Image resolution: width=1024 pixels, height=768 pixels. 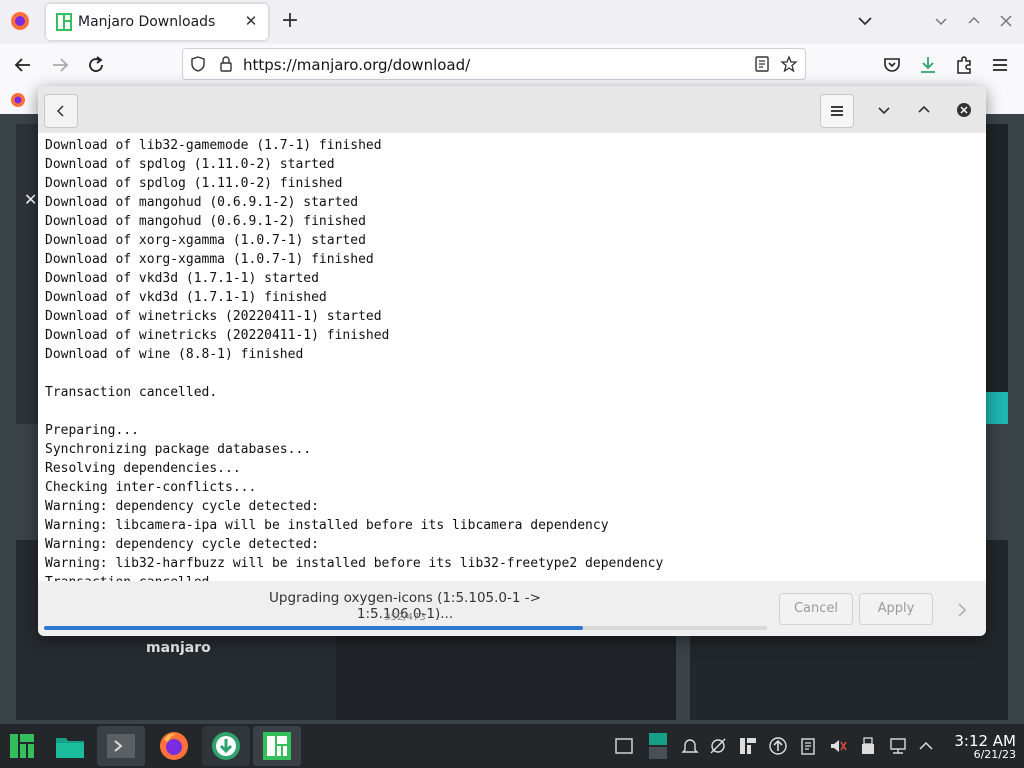 What do you see at coordinates (512, 746) in the screenshot?
I see `taskbar` at bounding box center [512, 746].